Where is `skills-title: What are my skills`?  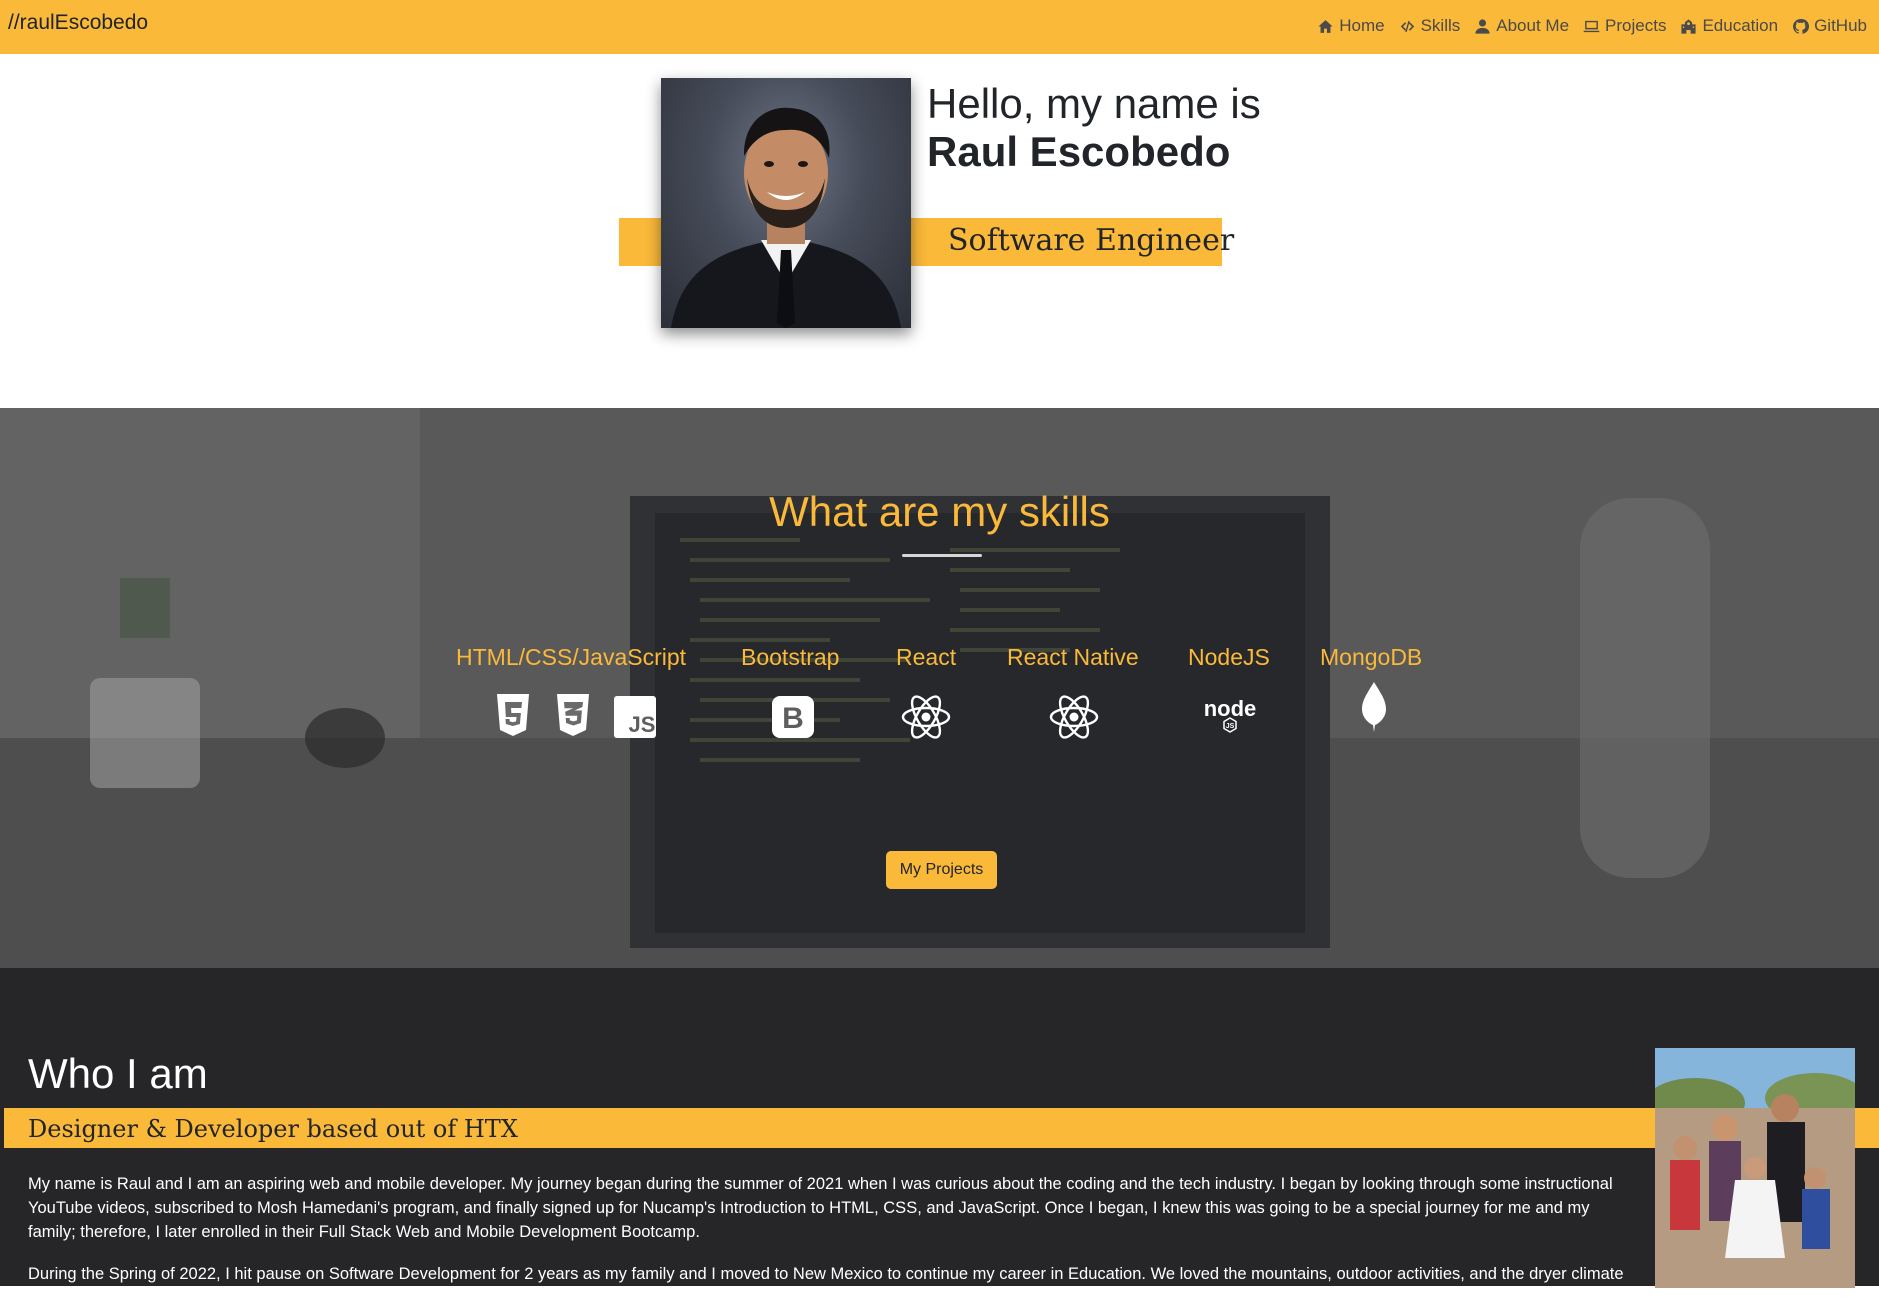
skills-title: What are my skills is located at coordinates (939, 511).